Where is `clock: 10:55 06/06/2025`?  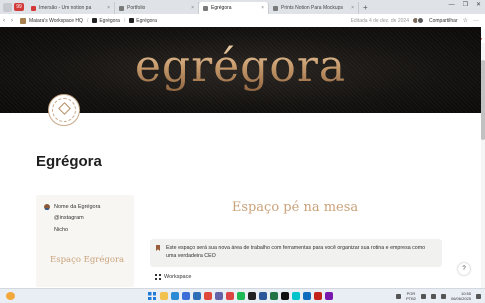
clock: 10:55 06/06/2025 is located at coordinates (461, 296).